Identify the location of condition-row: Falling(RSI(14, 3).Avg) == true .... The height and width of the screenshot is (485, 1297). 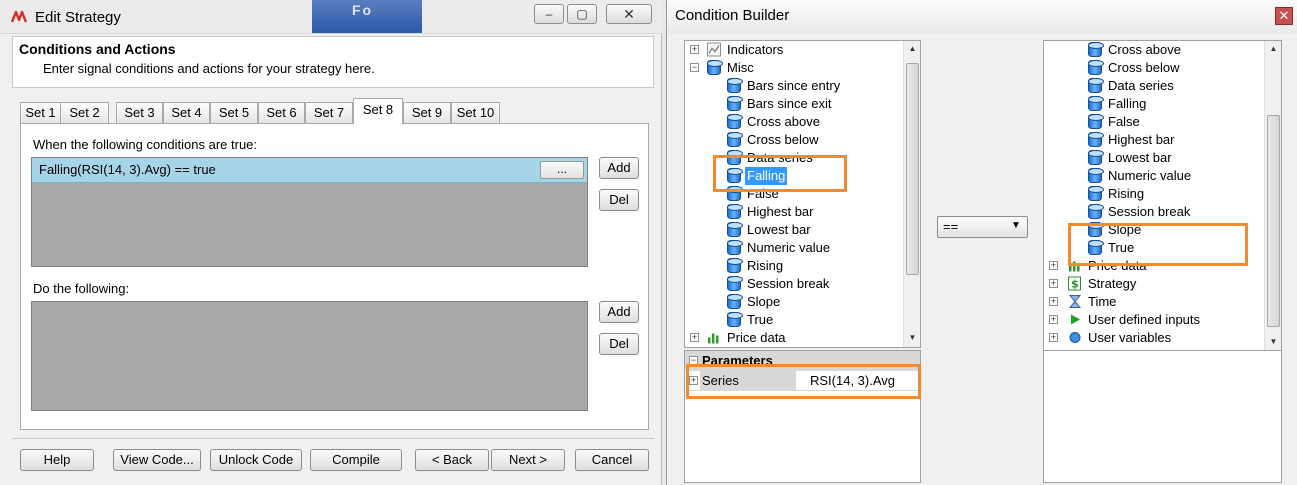
(309, 170).